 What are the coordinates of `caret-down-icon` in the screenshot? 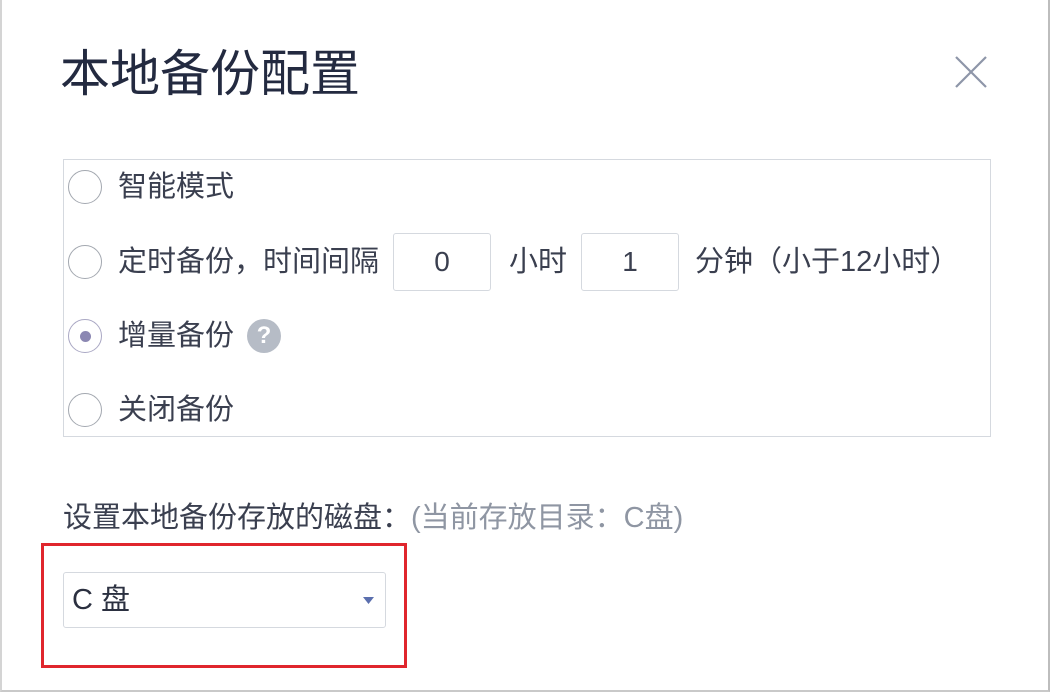 It's located at (368, 600).